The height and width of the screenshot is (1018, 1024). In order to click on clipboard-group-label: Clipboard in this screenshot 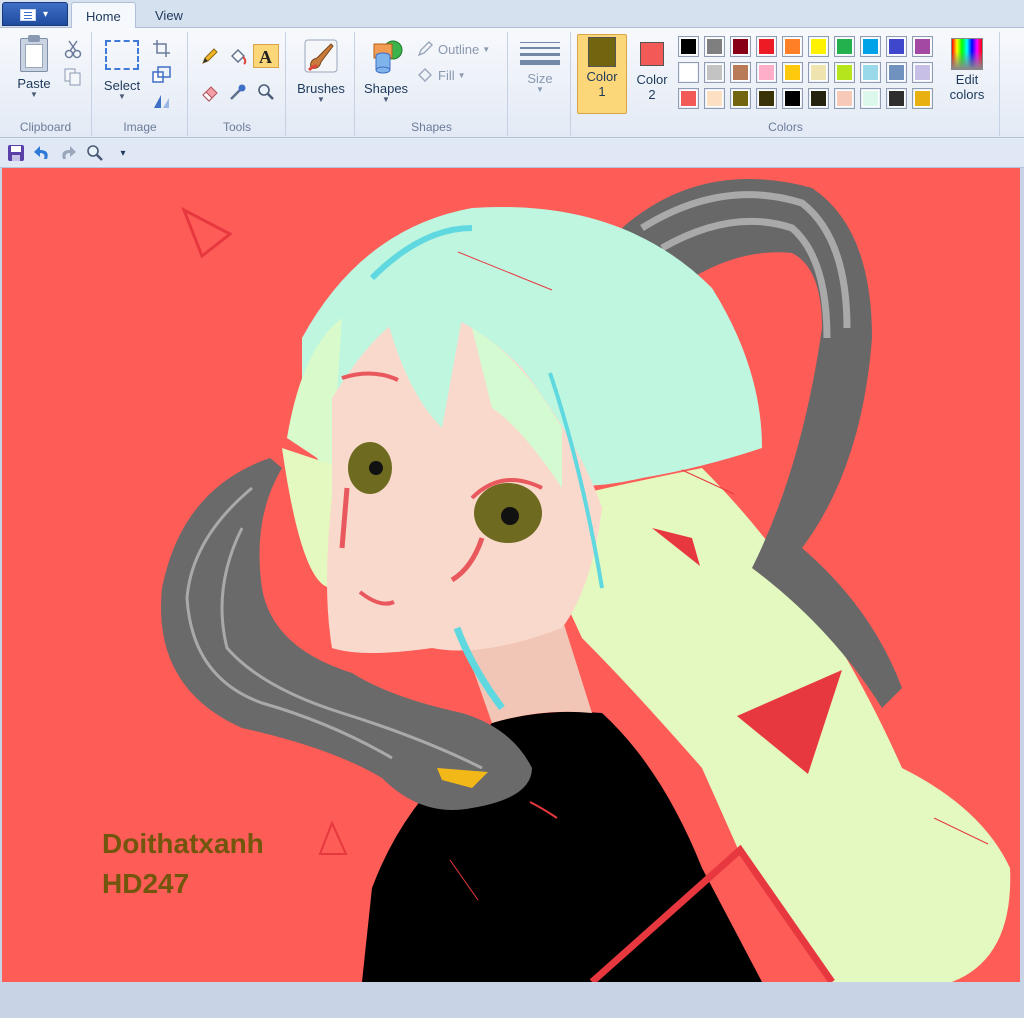, I will do `click(45, 127)`.